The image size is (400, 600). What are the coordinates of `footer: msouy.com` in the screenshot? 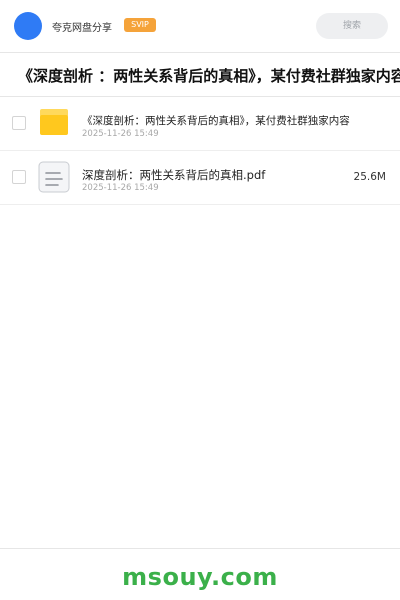 It's located at (200, 574).